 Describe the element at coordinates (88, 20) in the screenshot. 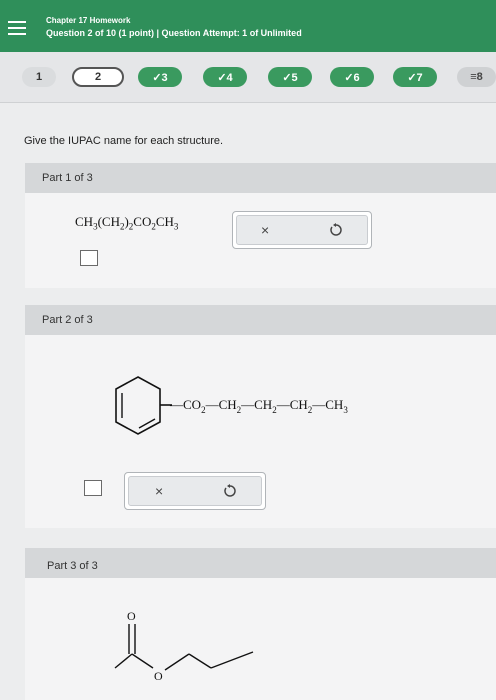

I see `assignment-title: Chapter 17 Homework` at that location.